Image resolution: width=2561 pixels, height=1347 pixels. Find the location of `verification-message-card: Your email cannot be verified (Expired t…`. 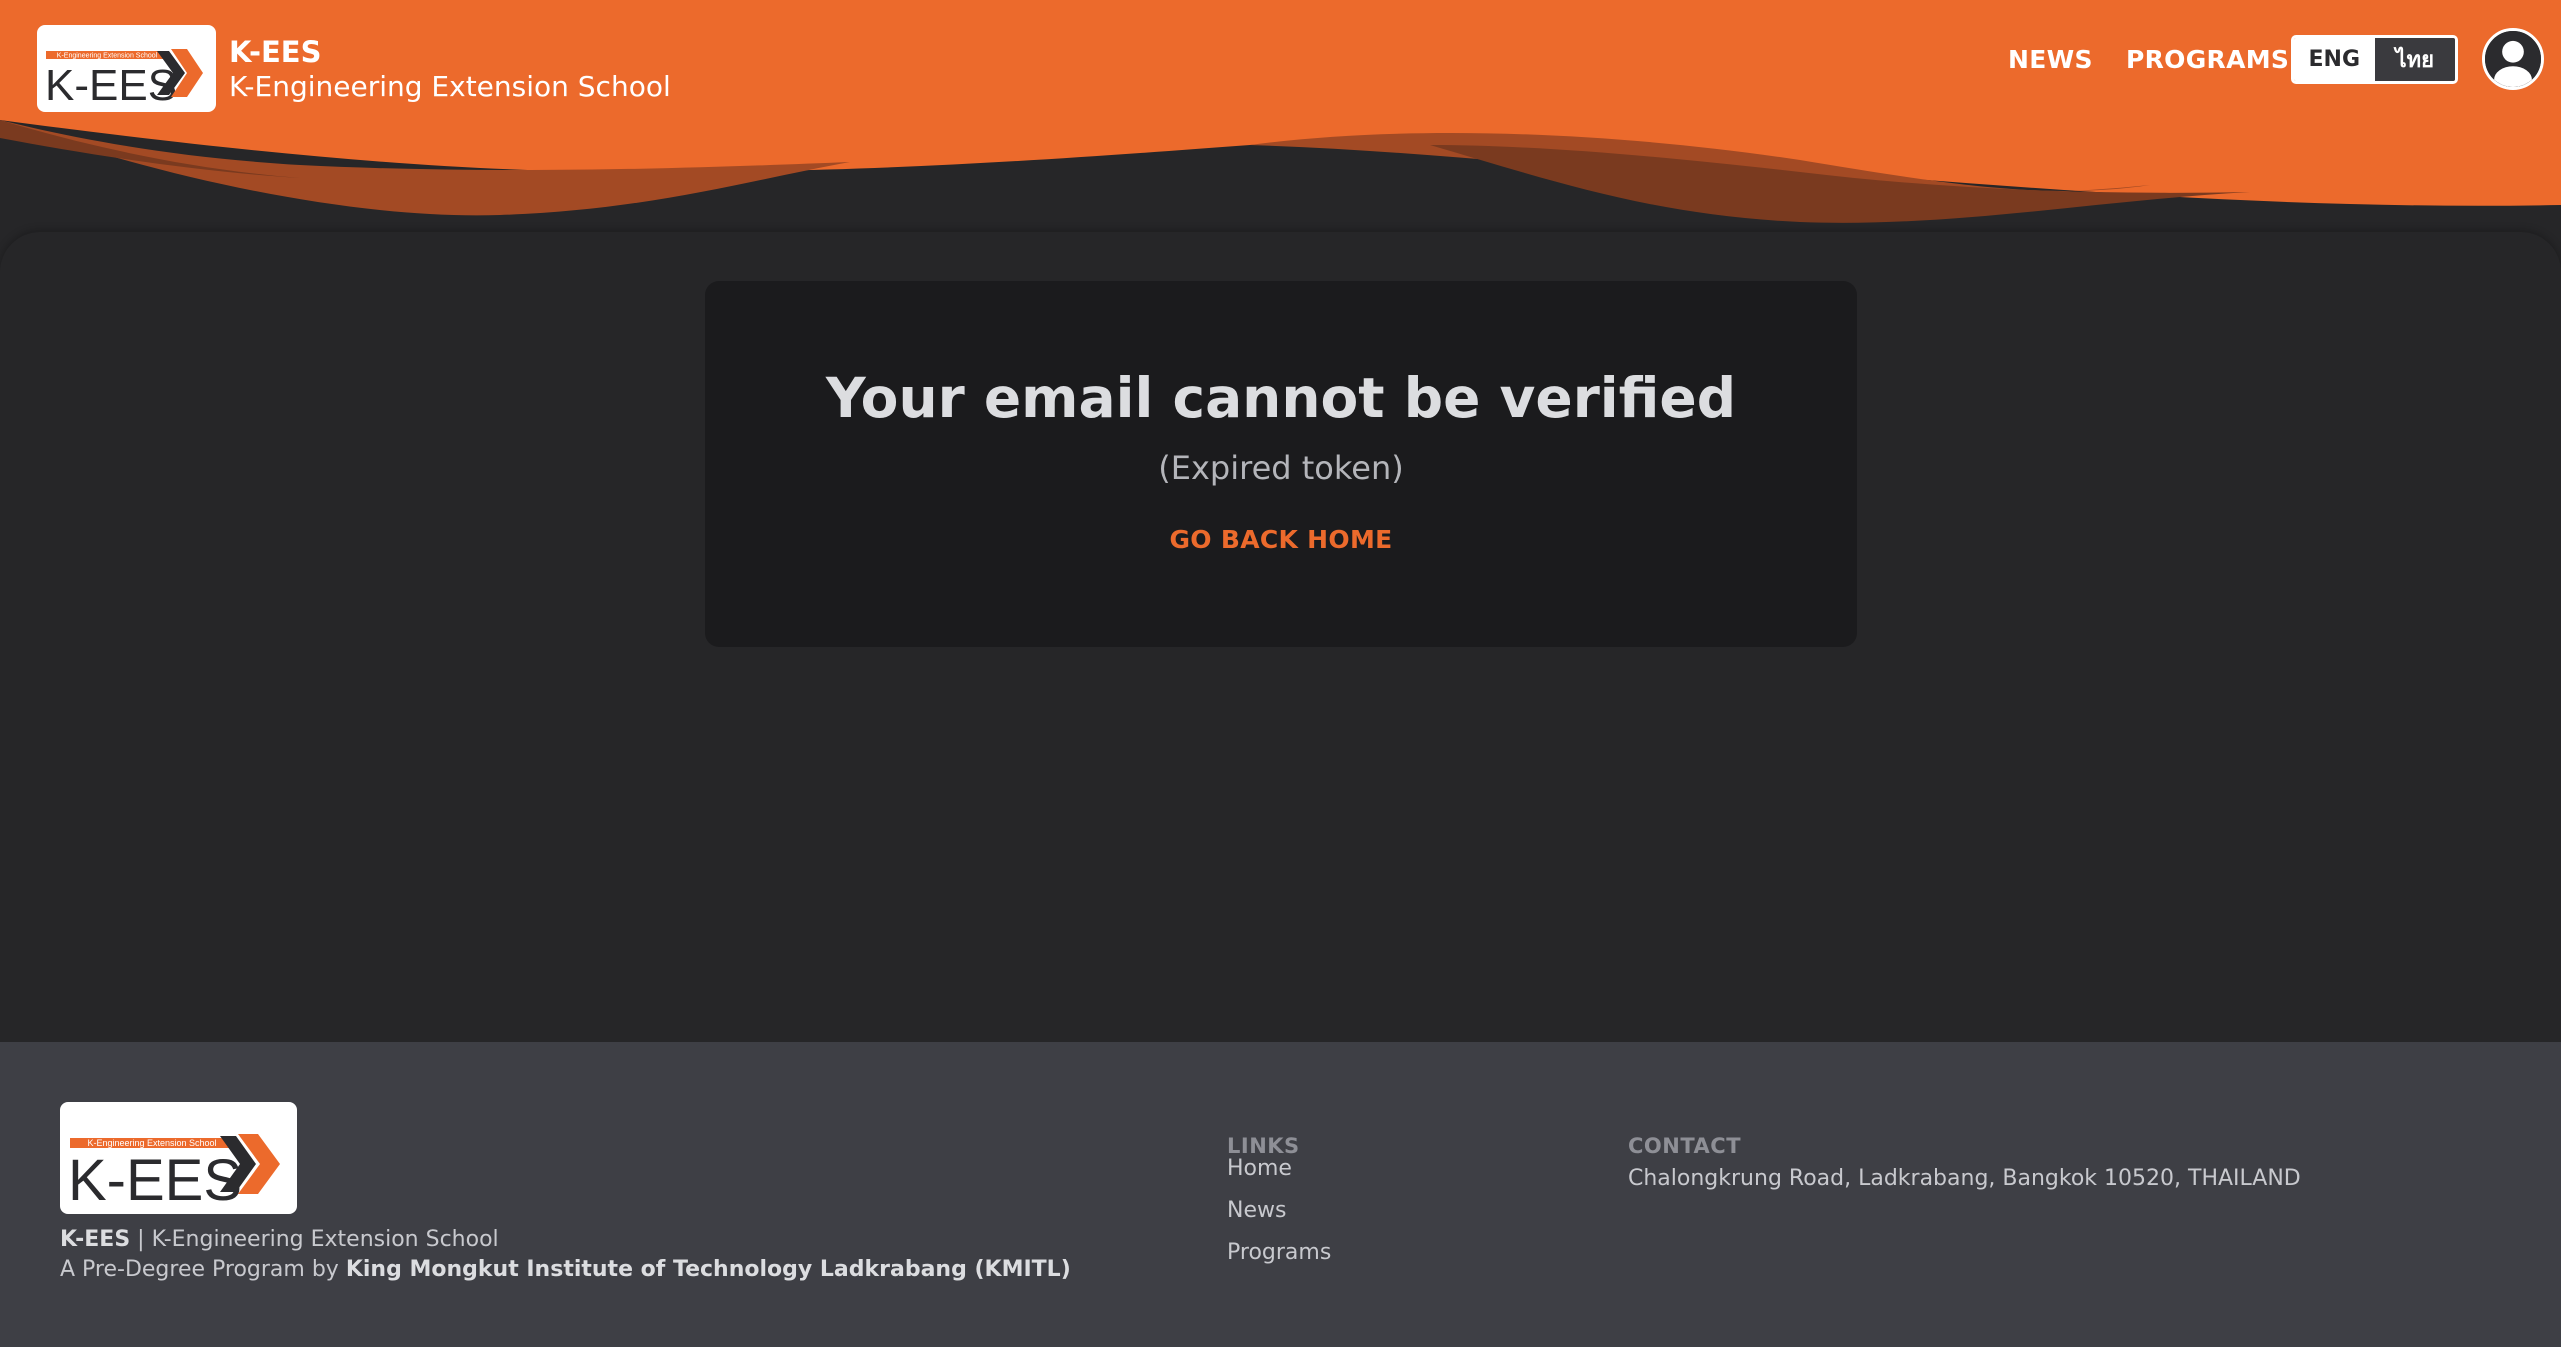

verification-message-card: Your email cannot be verified (Expired t… is located at coordinates (1281, 464).